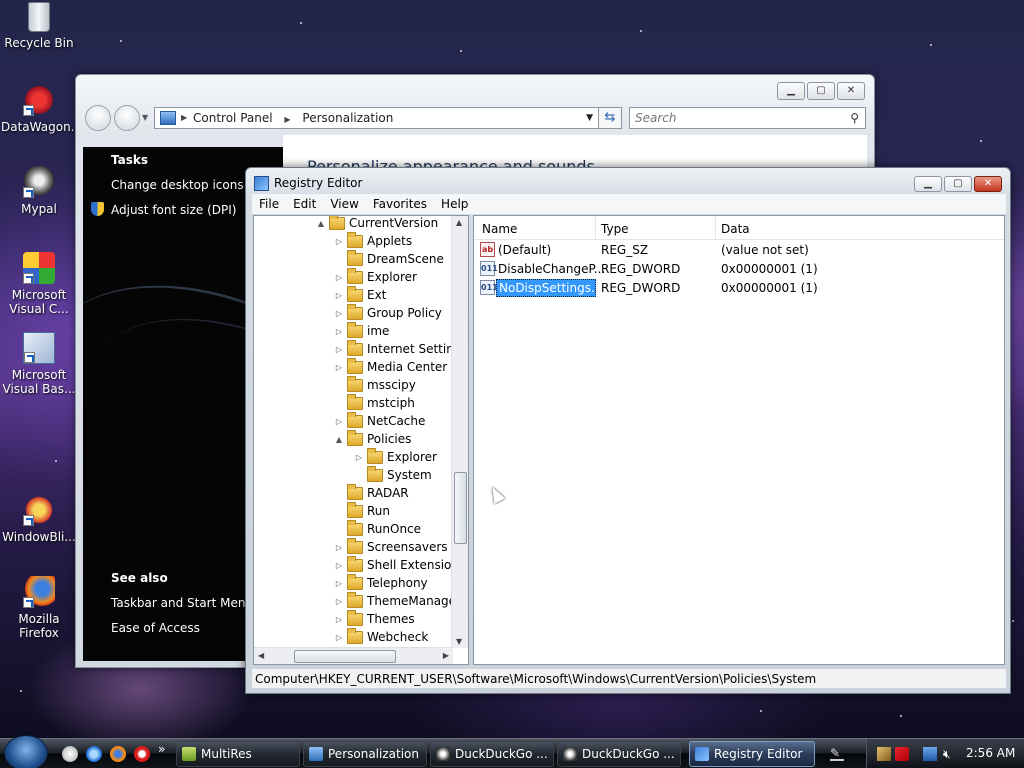 Image resolution: width=1024 pixels, height=768 pixels. I want to click on menu-file: File, so click(269, 204).